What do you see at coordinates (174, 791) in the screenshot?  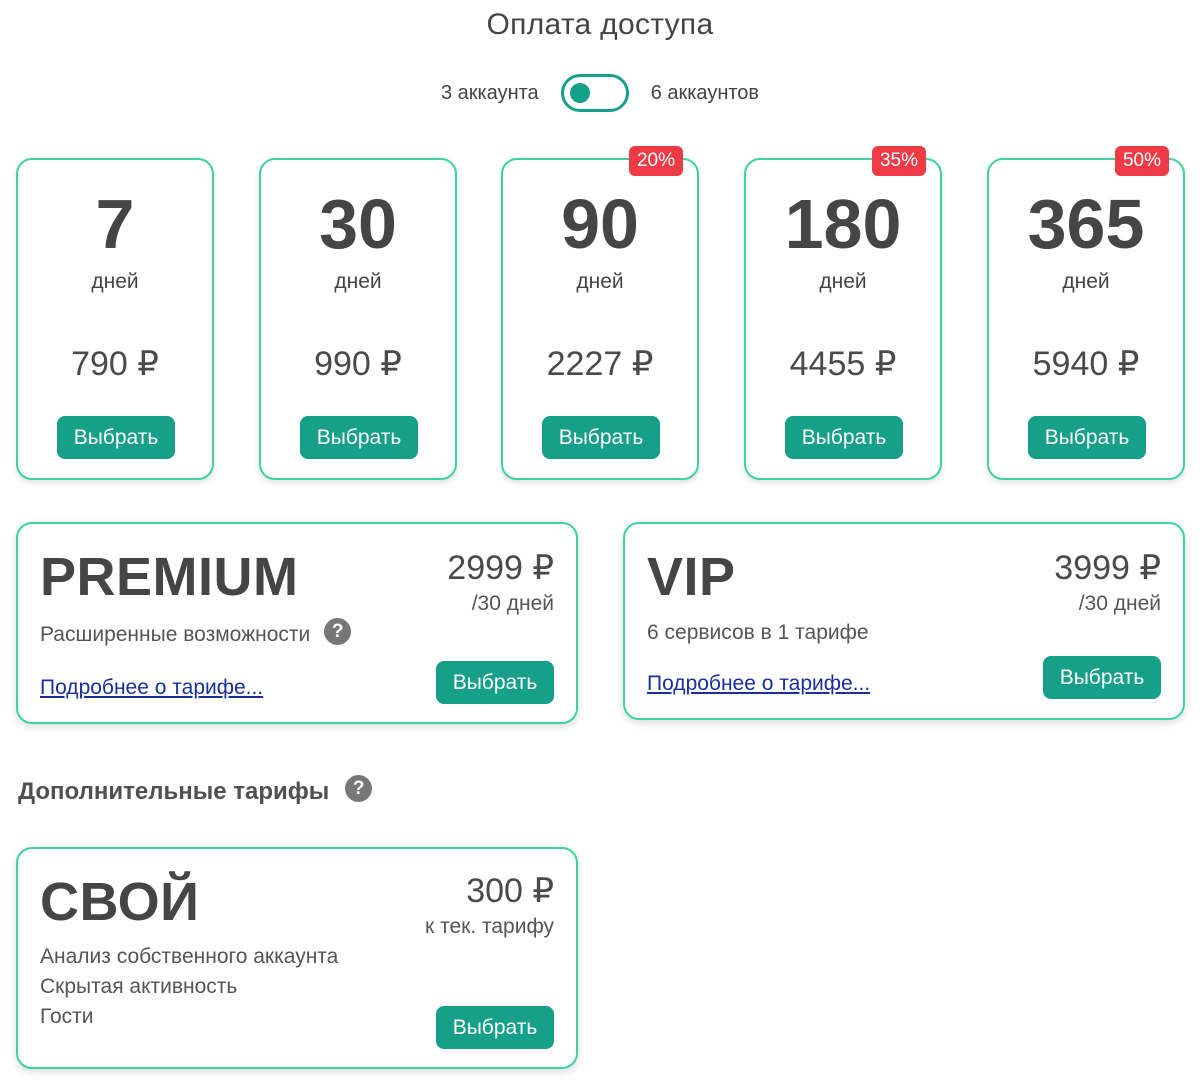 I see `section-title-text: Дополнительные тарифы` at bounding box center [174, 791].